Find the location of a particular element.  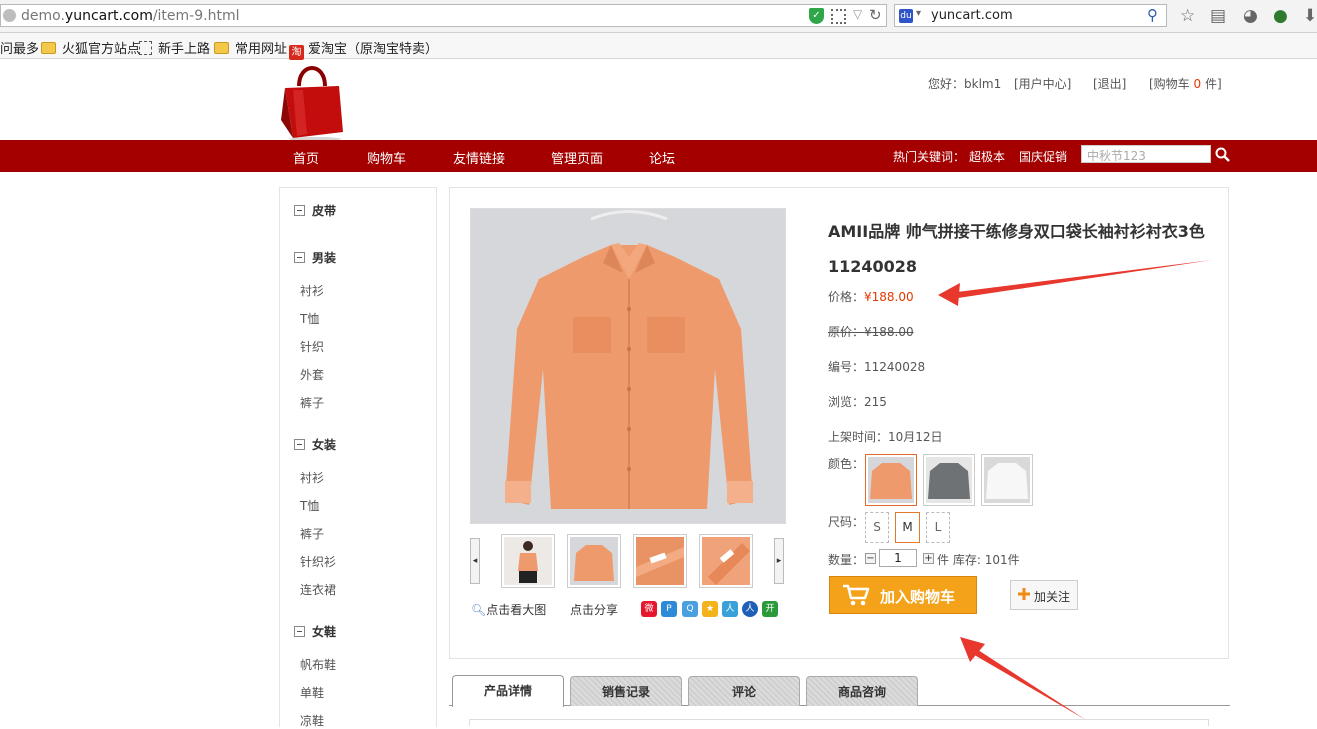

engine-dropdown-icon: ▾ is located at coordinates (918, 13).